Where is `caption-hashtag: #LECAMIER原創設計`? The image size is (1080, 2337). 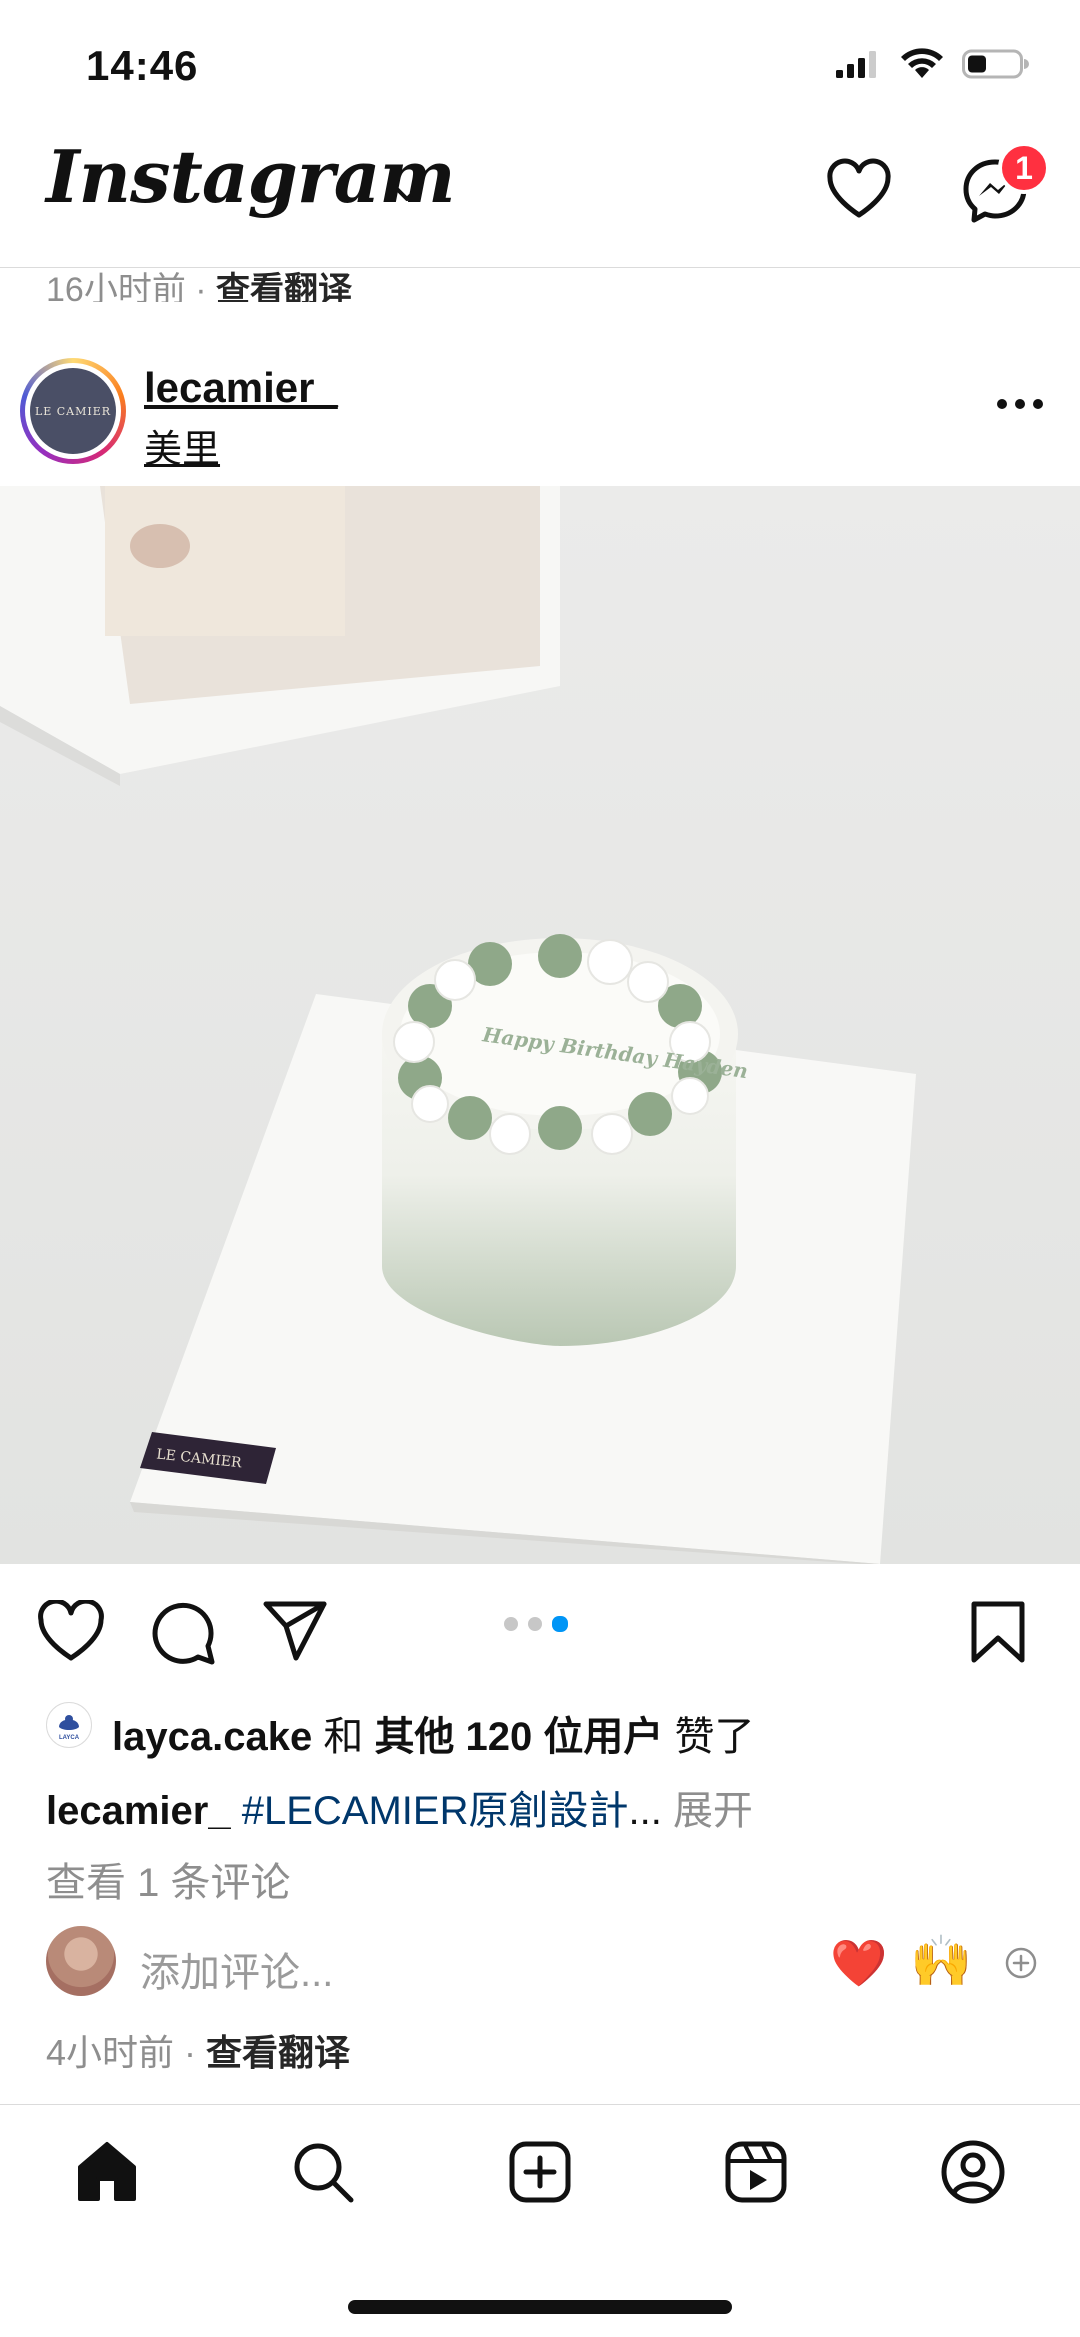
caption-hashtag: #LECAMIER原創設計 is located at coordinates (435, 1811).